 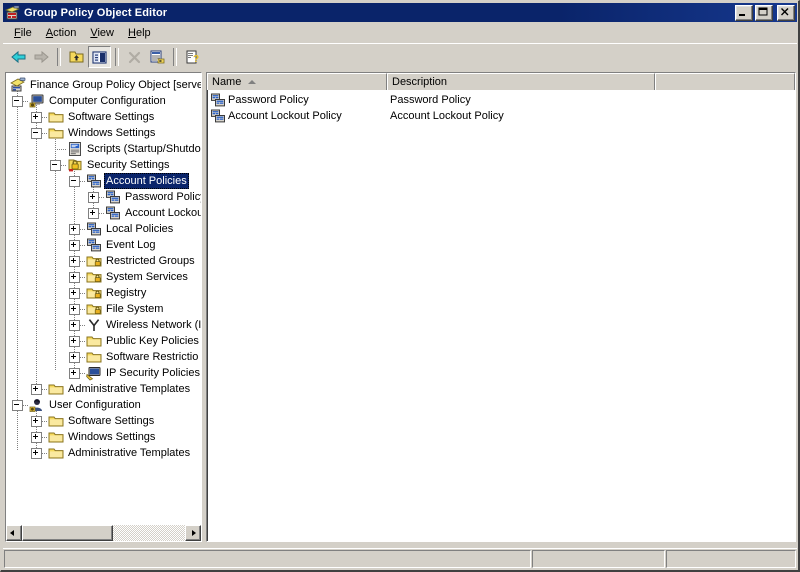 What do you see at coordinates (94, 325) in the screenshot?
I see `wireless-icon` at bounding box center [94, 325].